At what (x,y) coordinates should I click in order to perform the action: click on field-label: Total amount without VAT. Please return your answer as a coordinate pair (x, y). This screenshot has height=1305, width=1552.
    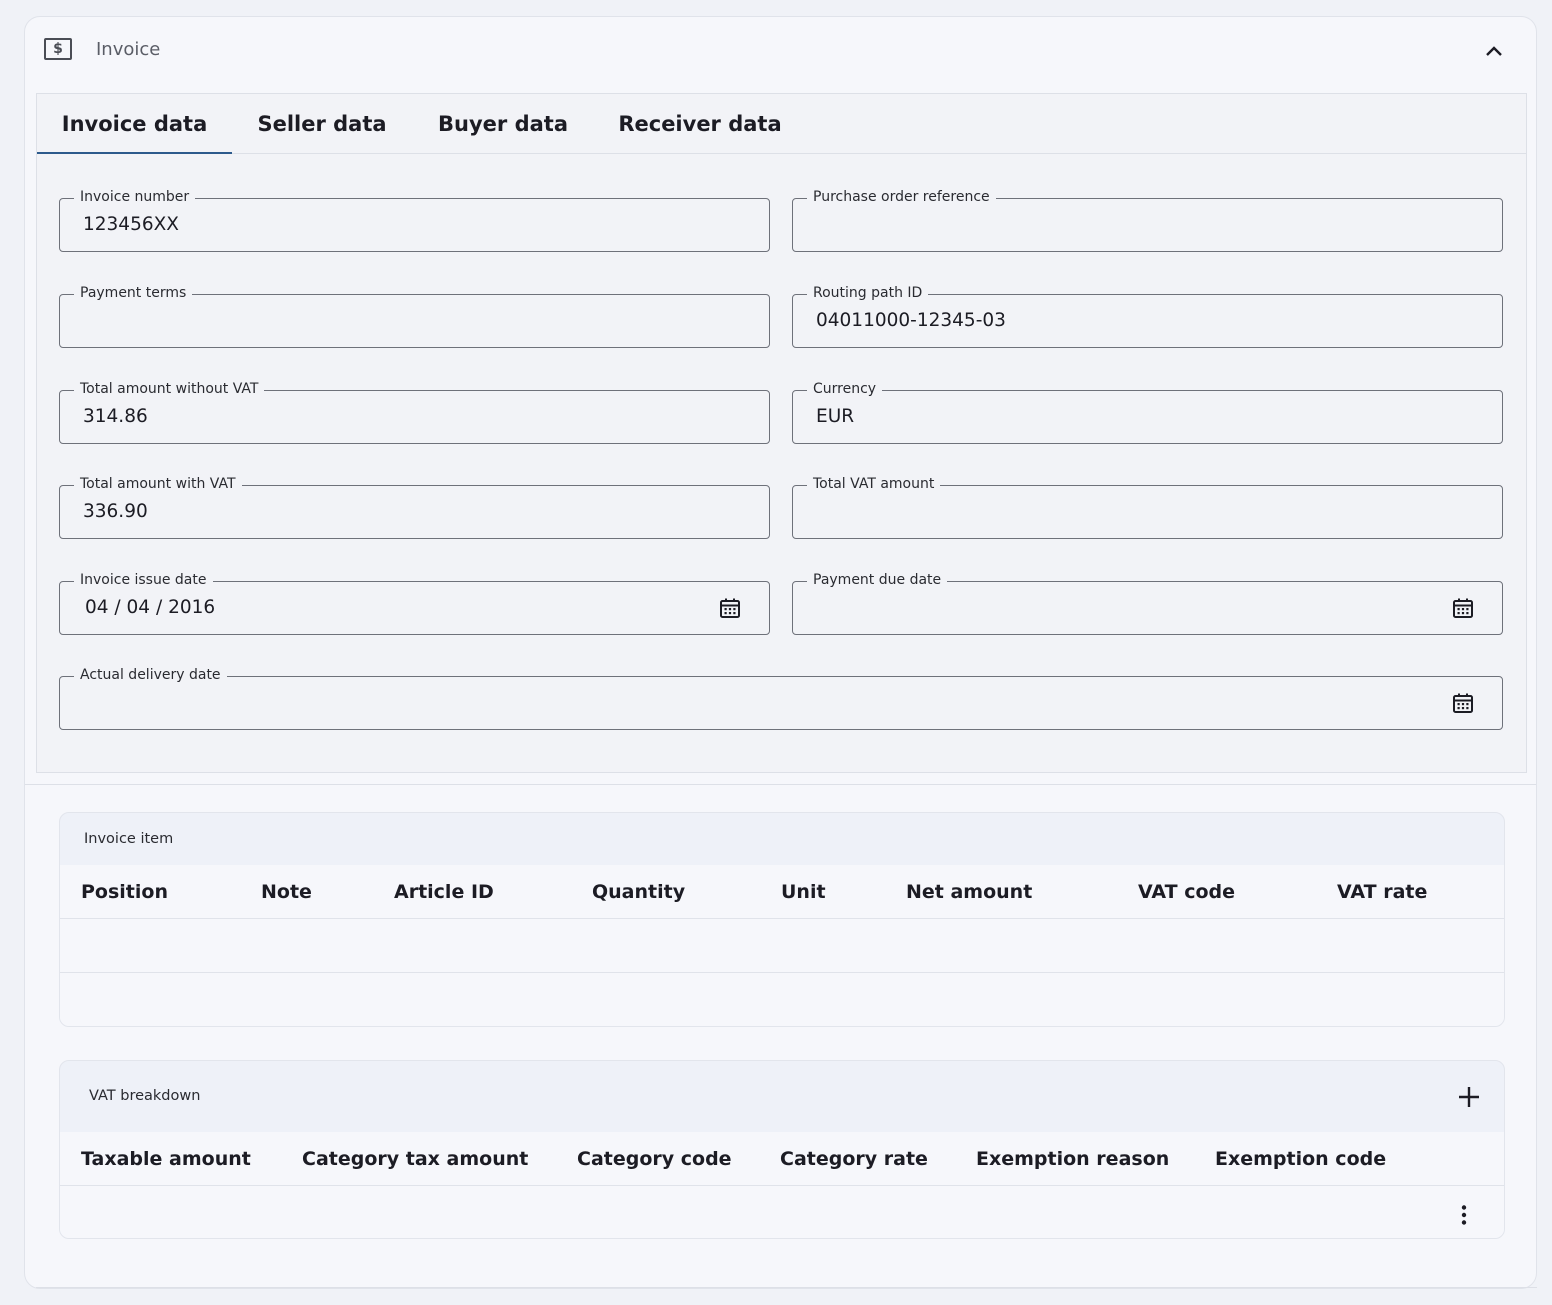
    Looking at the image, I should click on (169, 389).